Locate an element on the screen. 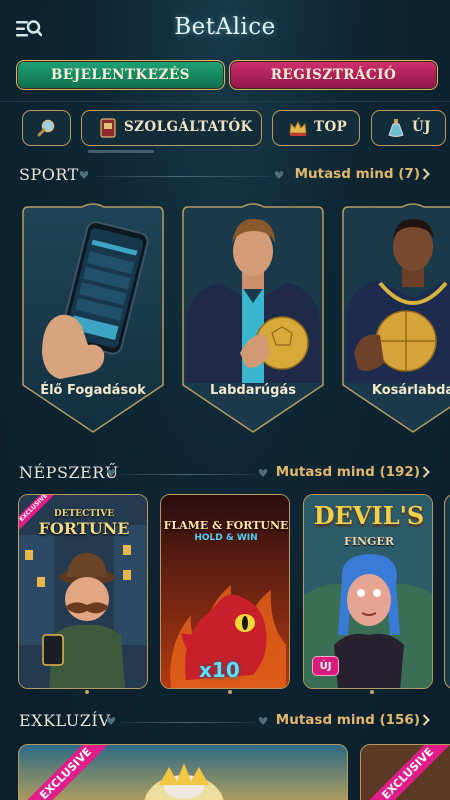 Image resolution: width=450 pixels, height=800 pixels. sport-see-all-link: Mutasd mind (7) is located at coordinates (357, 174).